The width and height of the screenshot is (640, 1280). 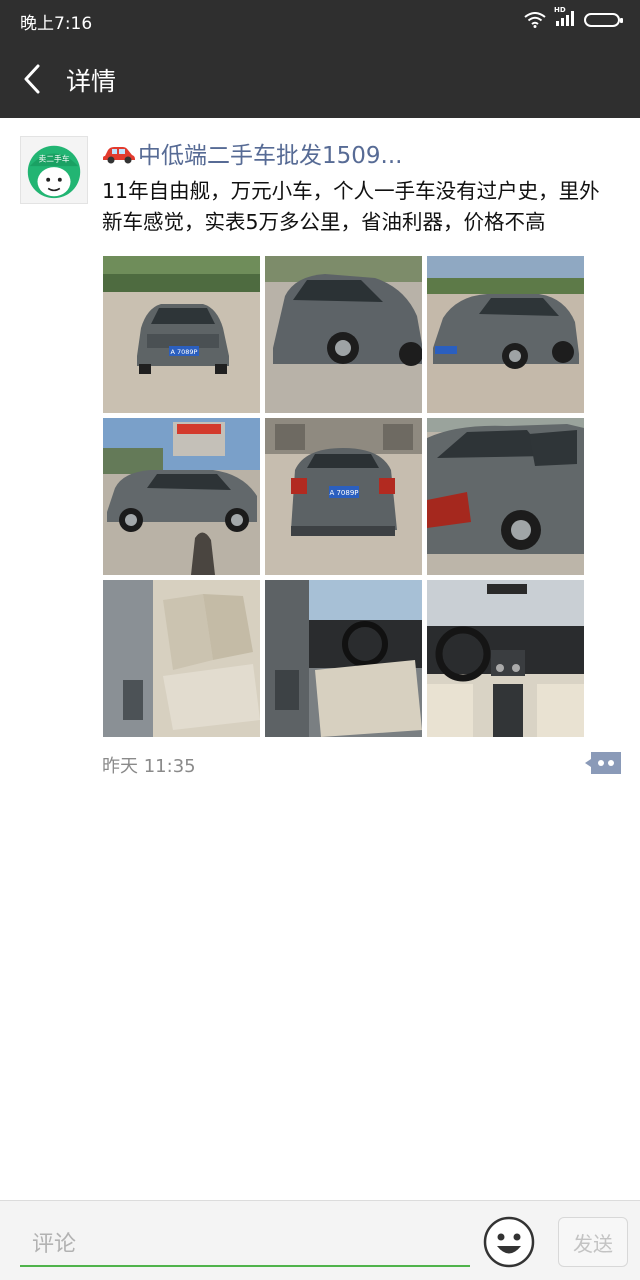 I want to click on photo-rear-view: A 7089P, so click(x=343, y=496).